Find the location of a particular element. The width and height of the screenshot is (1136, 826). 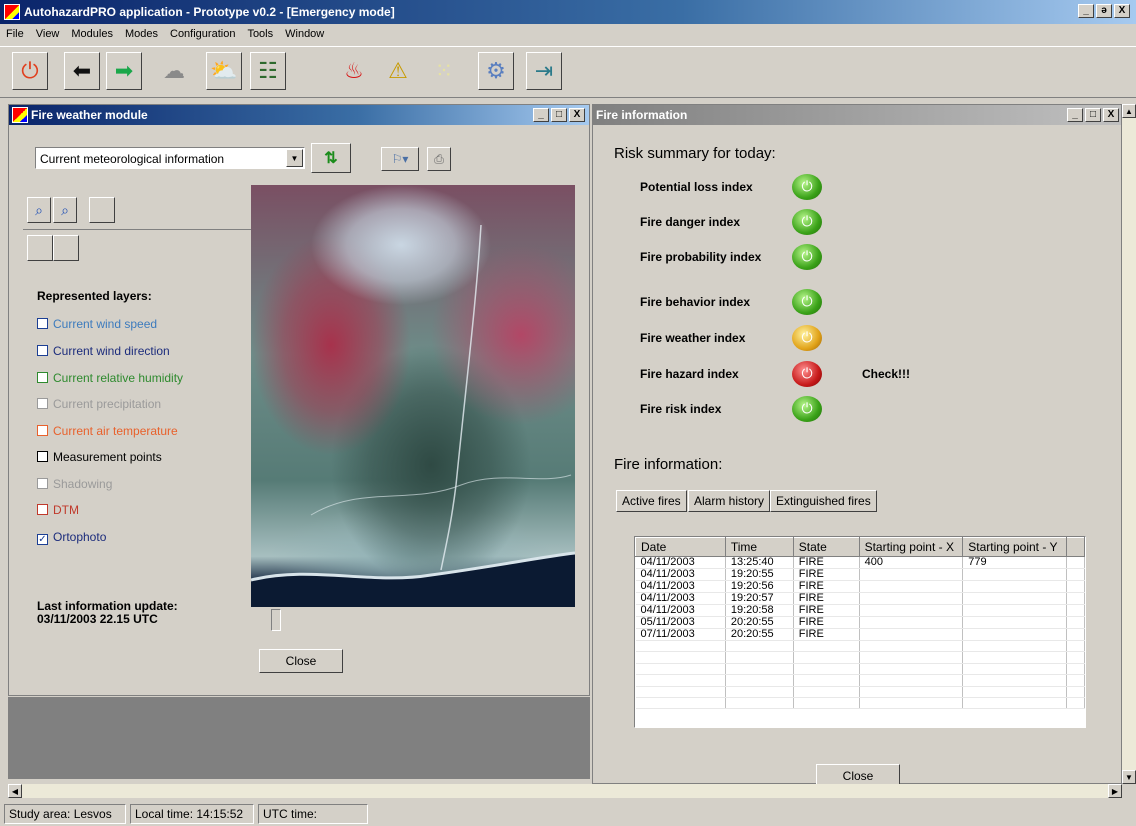

layer-menu-button: ⚐▾ is located at coordinates (400, 159).